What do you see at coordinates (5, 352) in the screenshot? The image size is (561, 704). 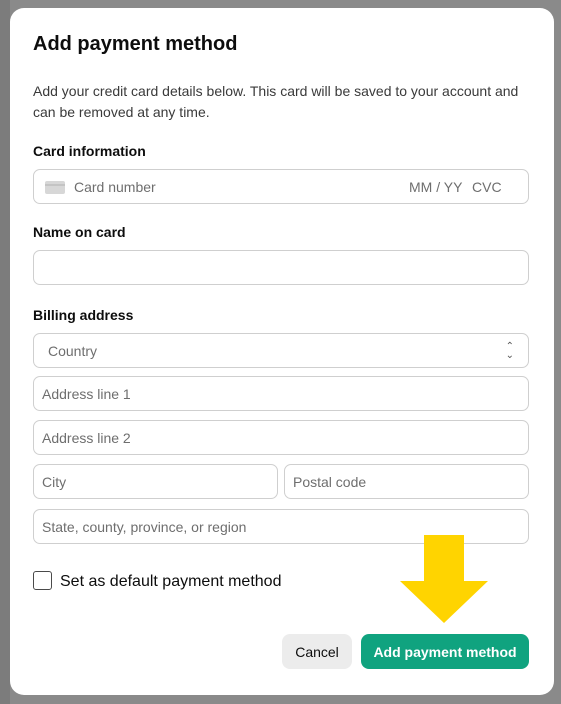 I see `backdrop` at bounding box center [5, 352].